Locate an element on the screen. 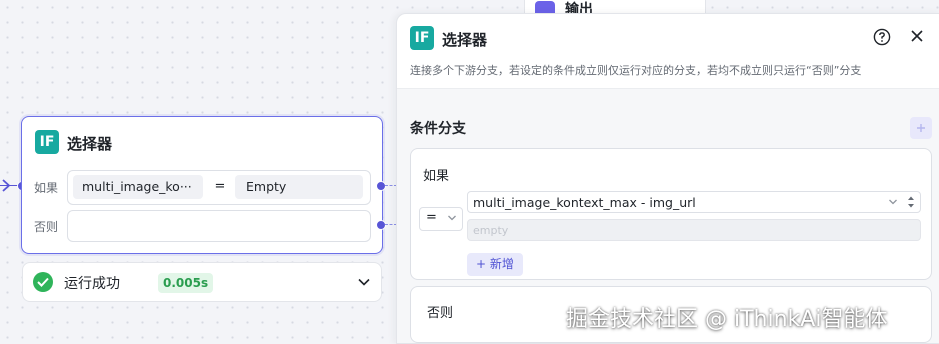  condition-operator: = is located at coordinates (220, 186).